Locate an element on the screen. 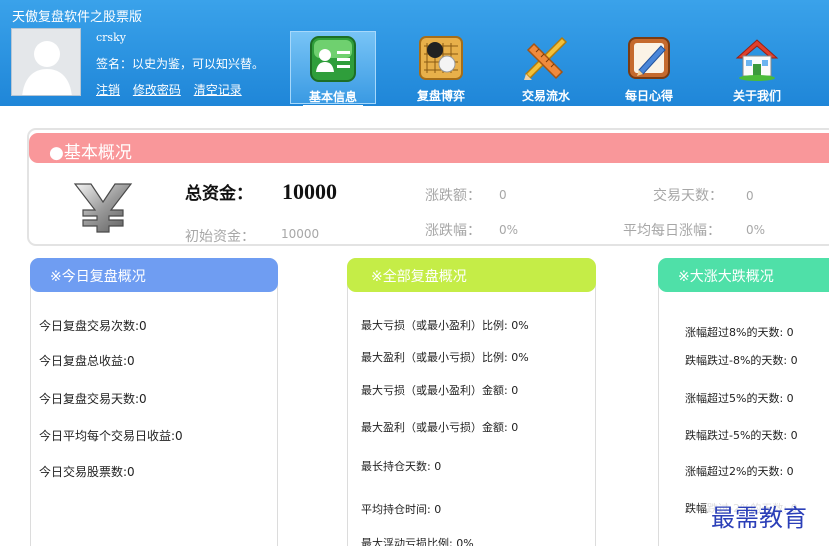 This screenshot has width=829, height=546. pencil-ruler-icon is located at coordinates (546, 58).